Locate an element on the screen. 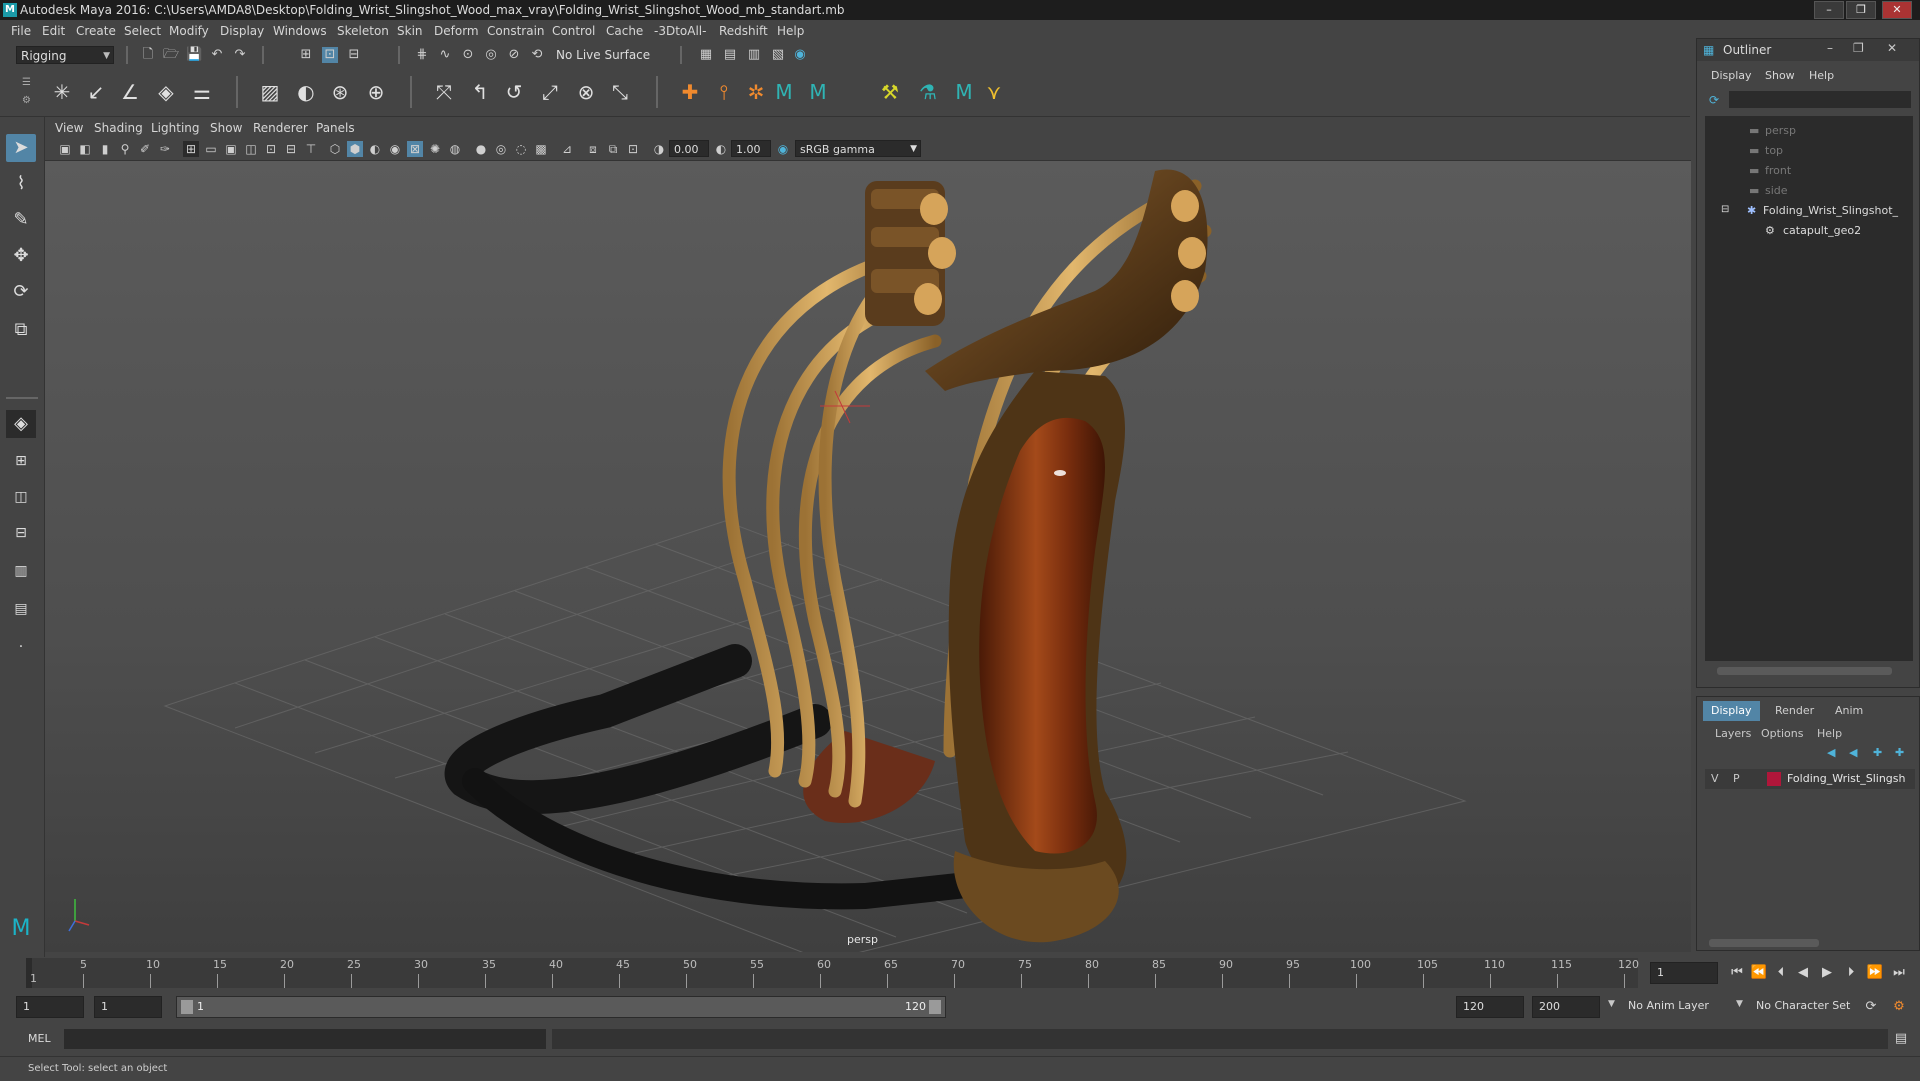 The image size is (1920, 1081). layer-color-swatch is located at coordinates (1774, 779).